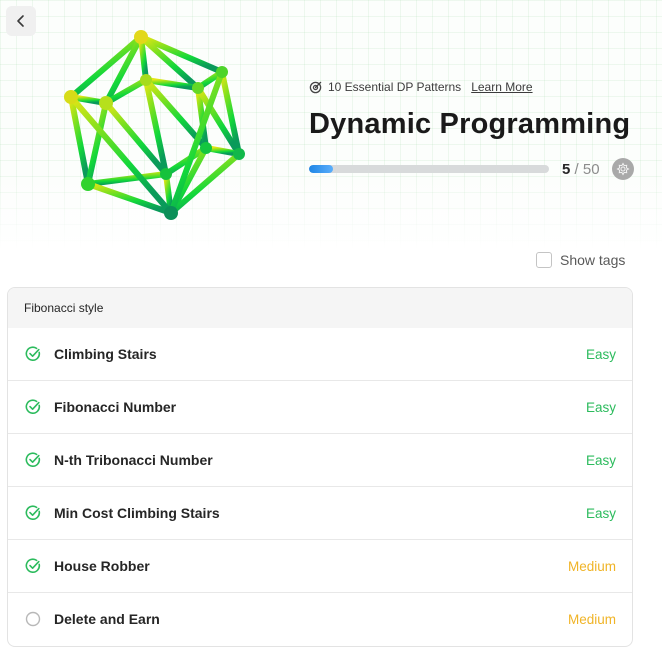 The width and height of the screenshot is (662, 647). What do you see at coordinates (544, 260) in the screenshot?
I see `show-tags-checkbox` at bounding box center [544, 260].